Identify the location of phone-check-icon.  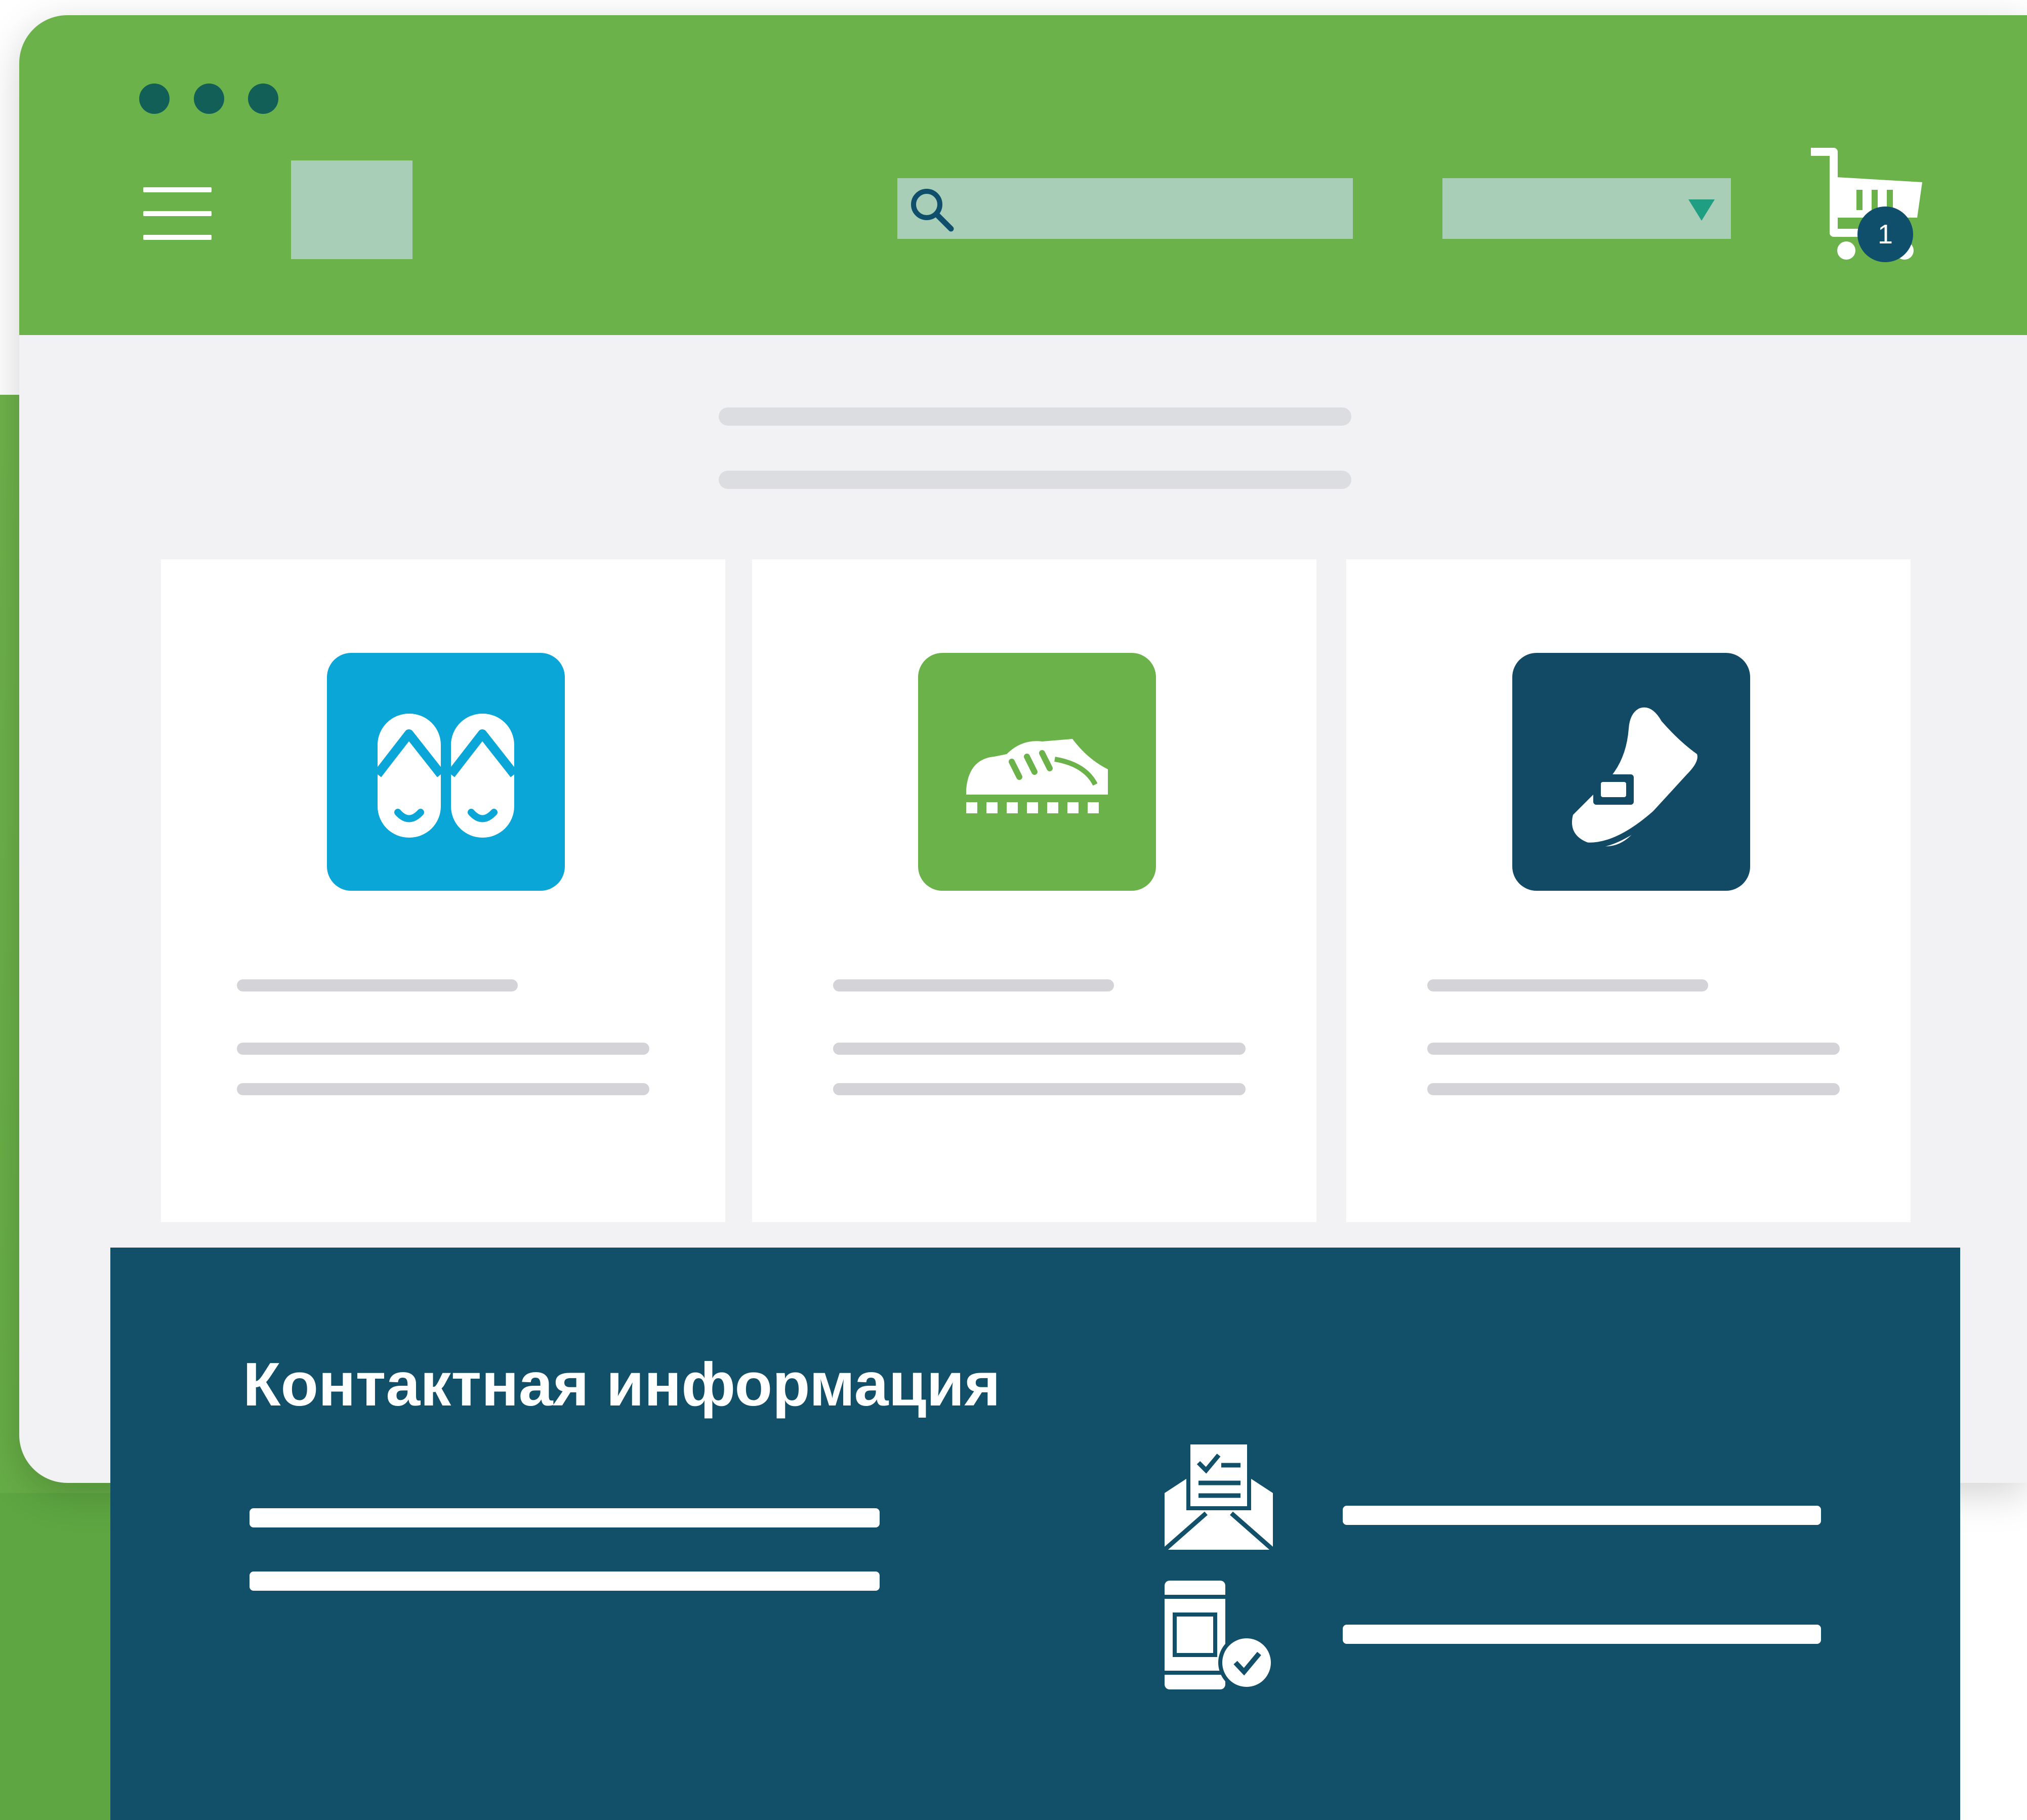
(1220, 1636).